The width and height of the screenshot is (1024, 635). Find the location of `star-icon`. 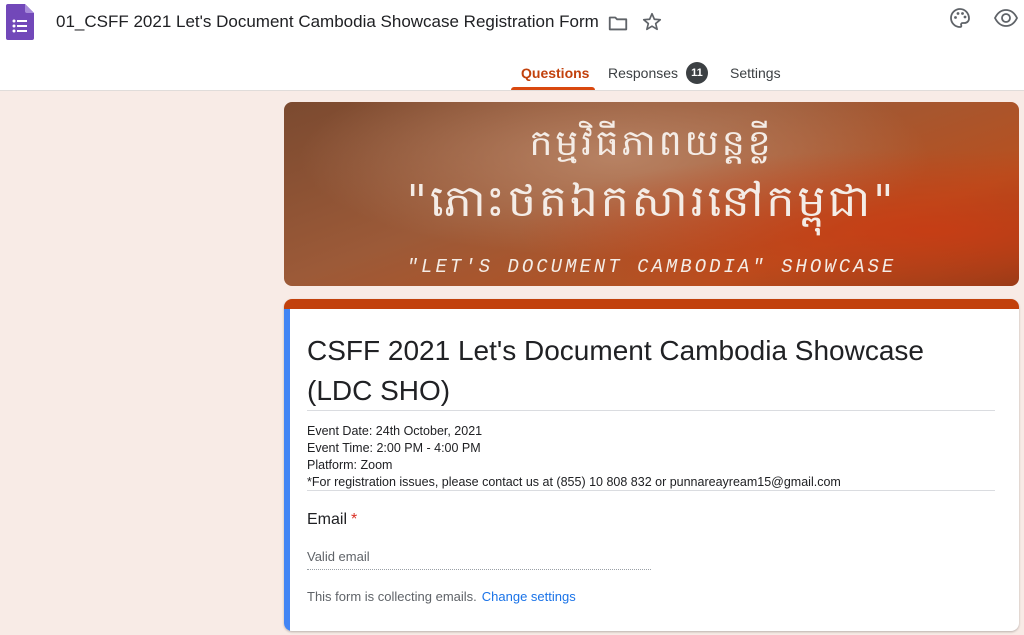

star-icon is located at coordinates (652, 22).